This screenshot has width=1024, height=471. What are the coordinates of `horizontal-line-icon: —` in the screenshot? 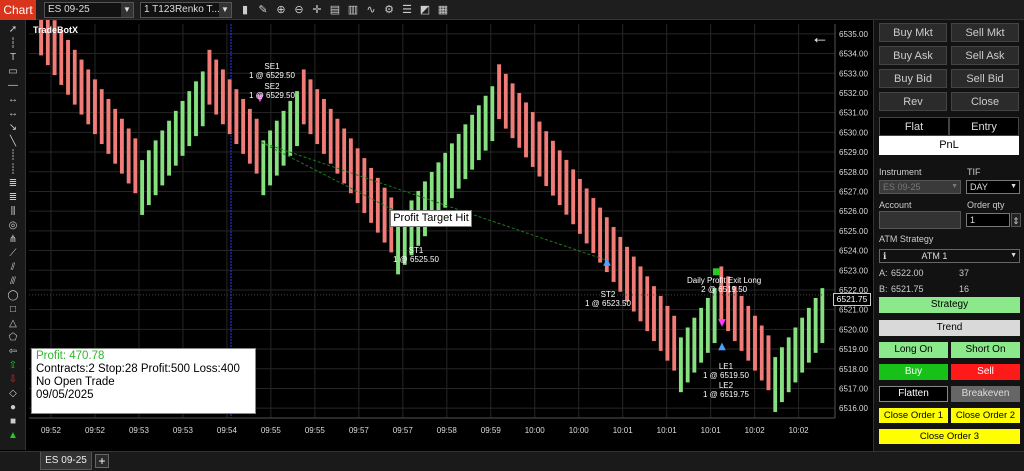 It's located at (13, 86).